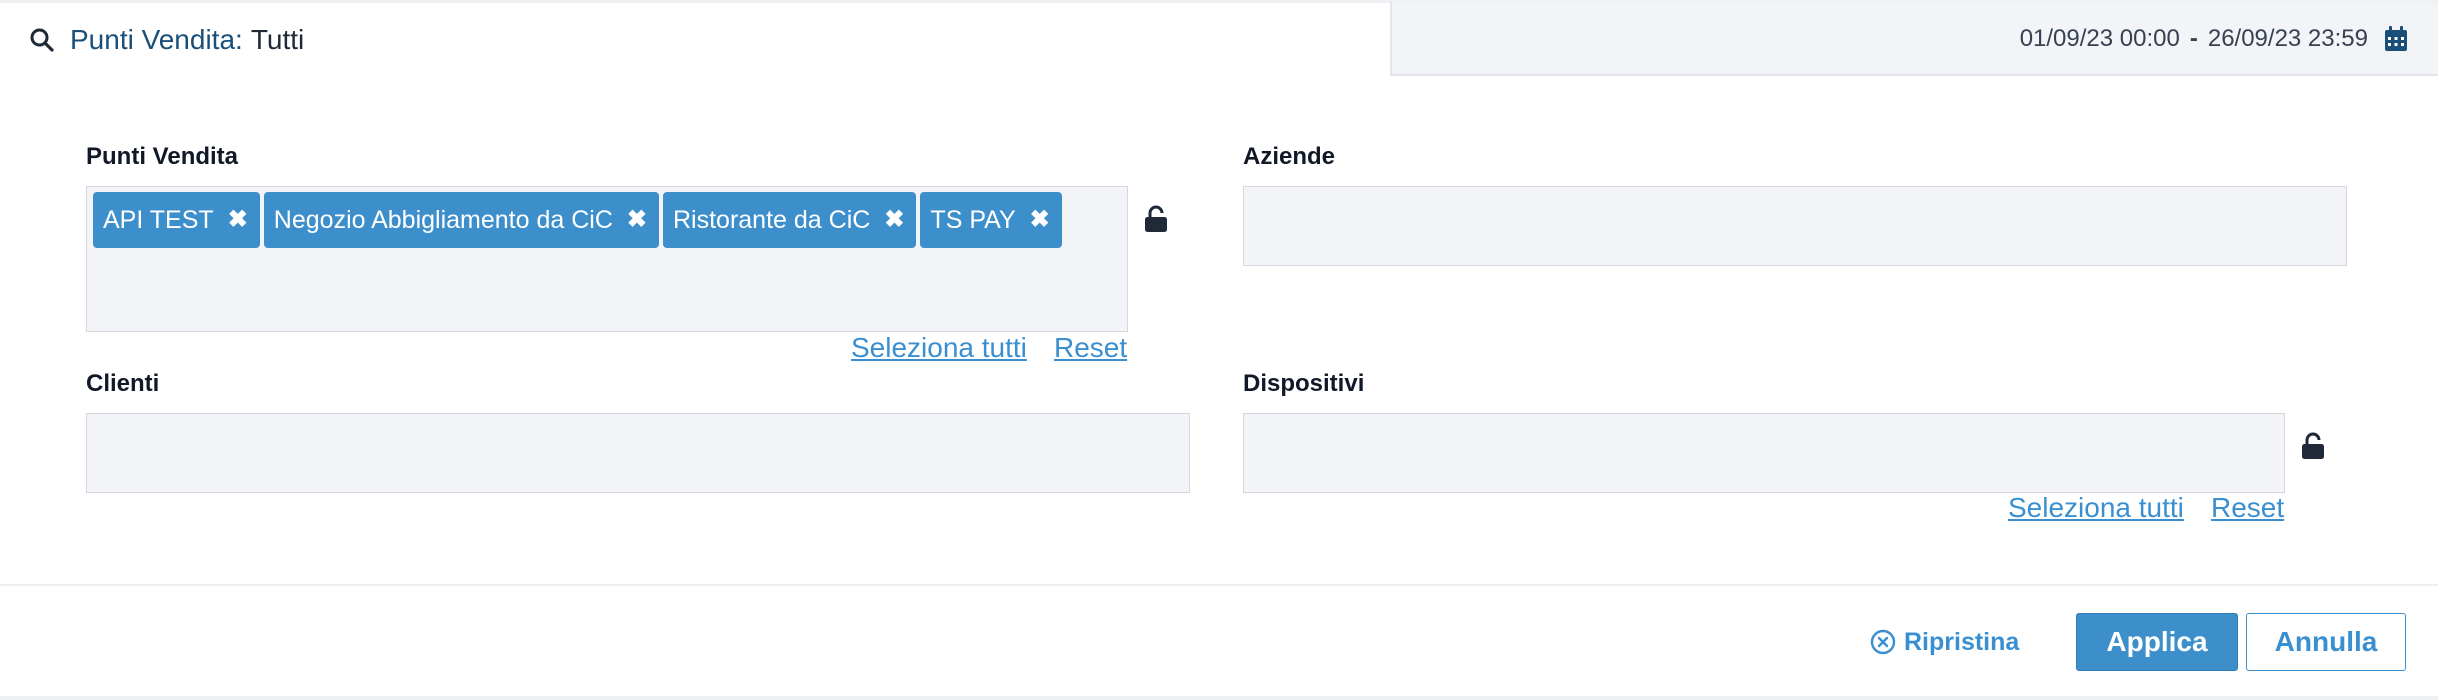  What do you see at coordinates (1914, 38) in the screenshot?
I see `date-range-picker: 01/09/23 00:00 - 26/09/23 23:59` at bounding box center [1914, 38].